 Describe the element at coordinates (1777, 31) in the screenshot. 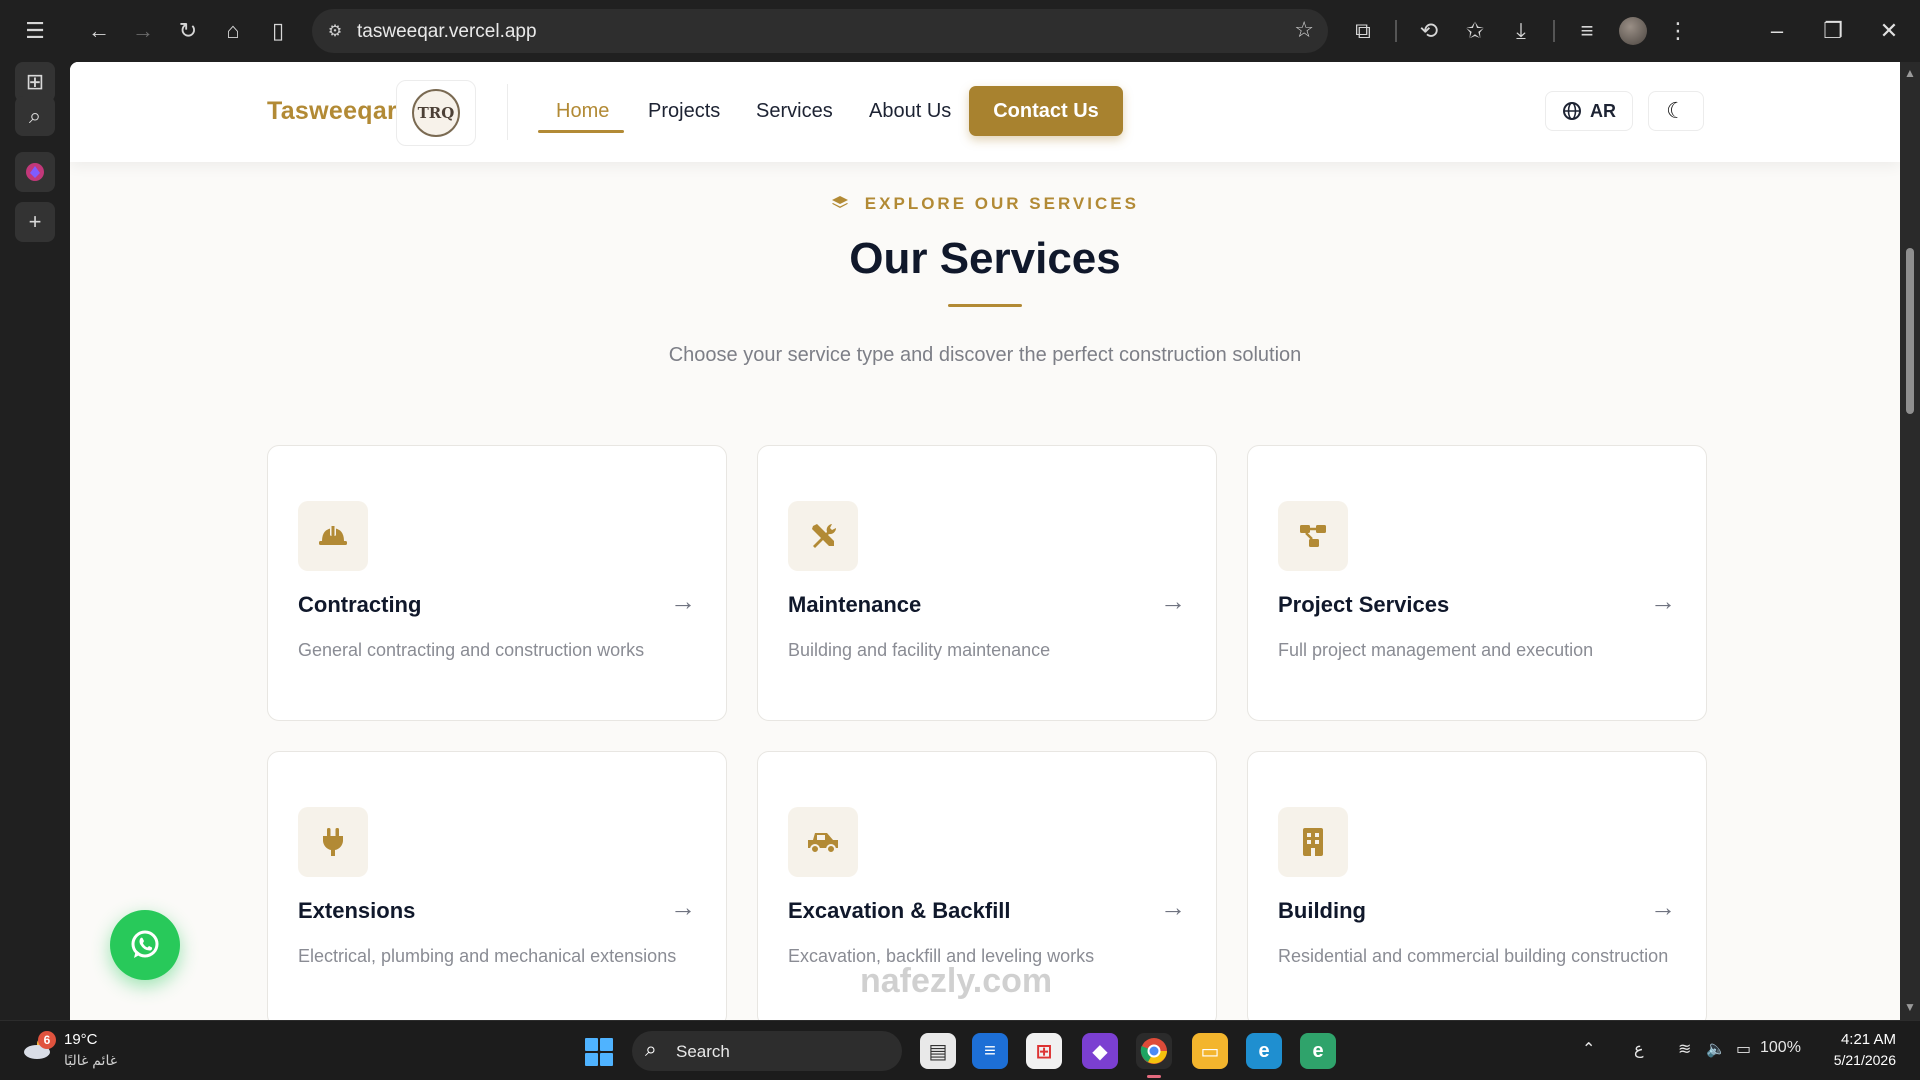

I see `minimize-icon: –` at that location.